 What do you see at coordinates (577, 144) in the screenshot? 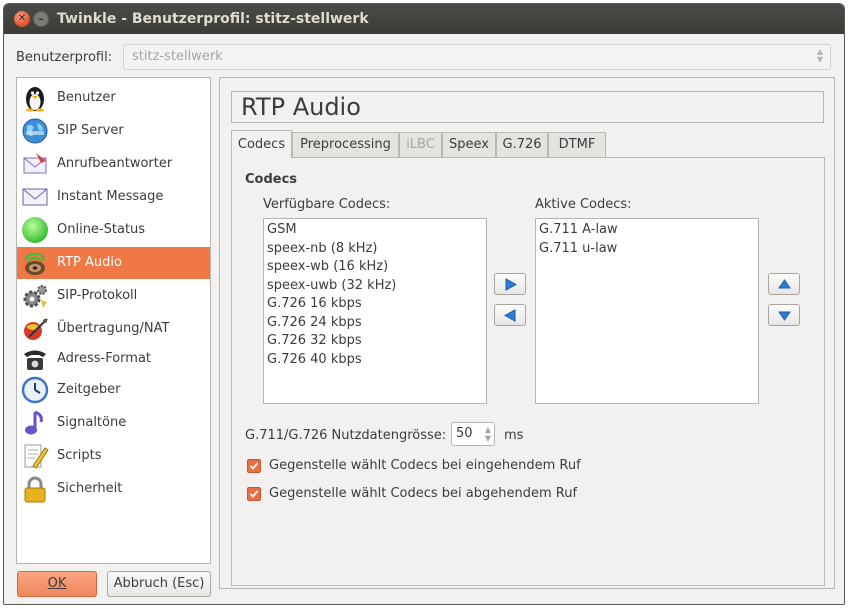
I see `tab-dtmf: DTMF` at bounding box center [577, 144].